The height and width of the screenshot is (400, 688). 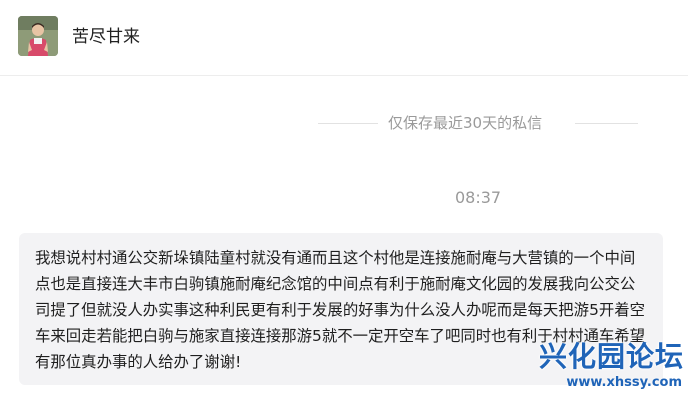 What do you see at coordinates (348, 123) in the screenshot?
I see `notice-divider-left` at bounding box center [348, 123].